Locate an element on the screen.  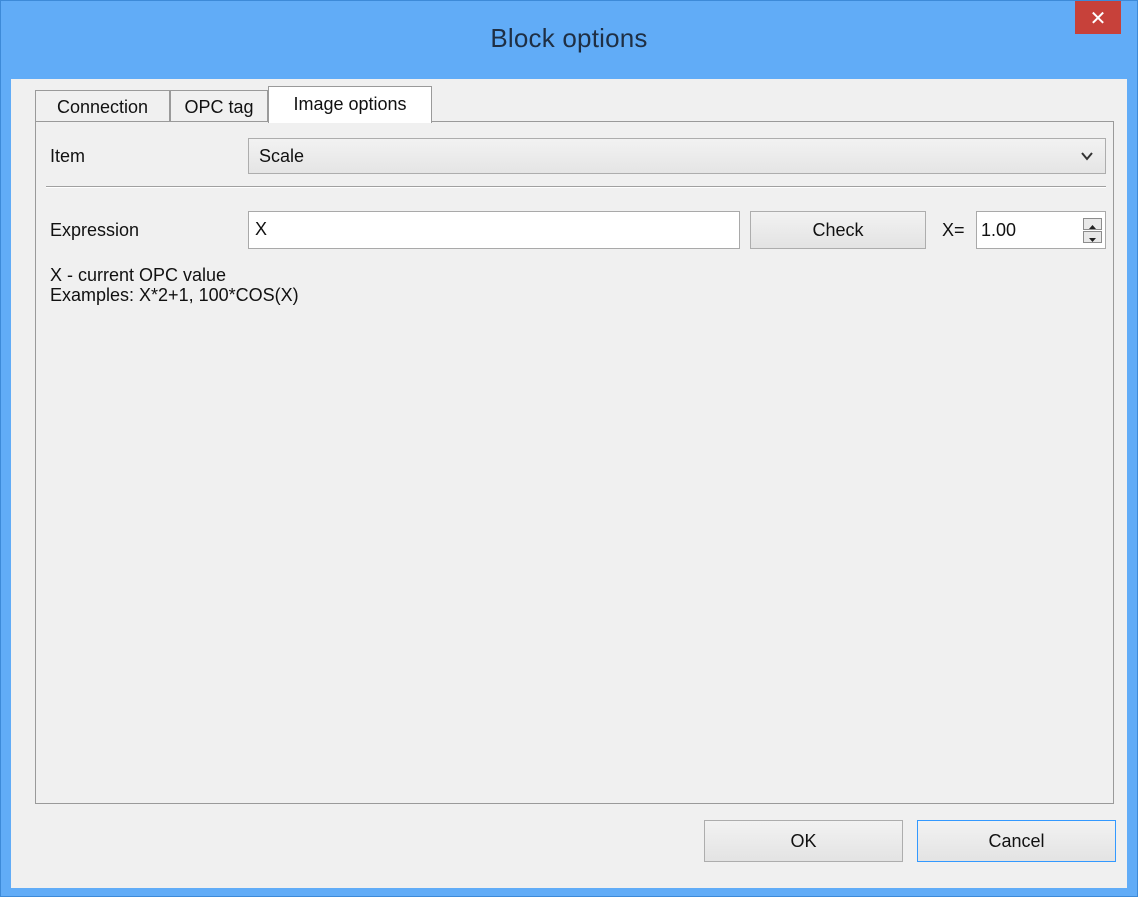
x-value: 1.00 is located at coordinates (999, 230).